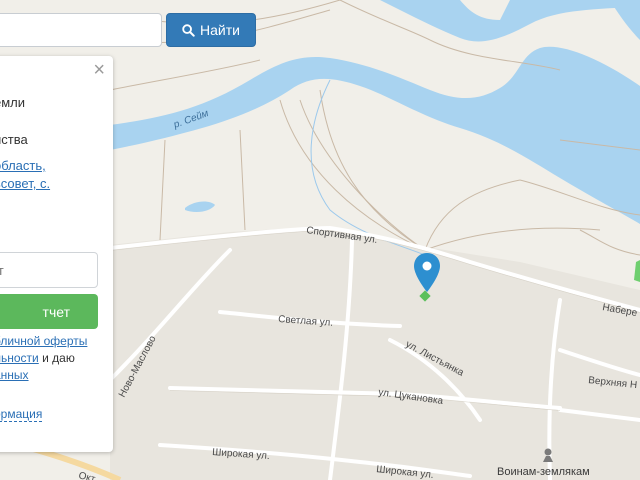 This screenshot has width=640, height=480. What do you see at coordinates (14, 375) in the screenshot?
I see `data-link: анных` at bounding box center [14, 375].